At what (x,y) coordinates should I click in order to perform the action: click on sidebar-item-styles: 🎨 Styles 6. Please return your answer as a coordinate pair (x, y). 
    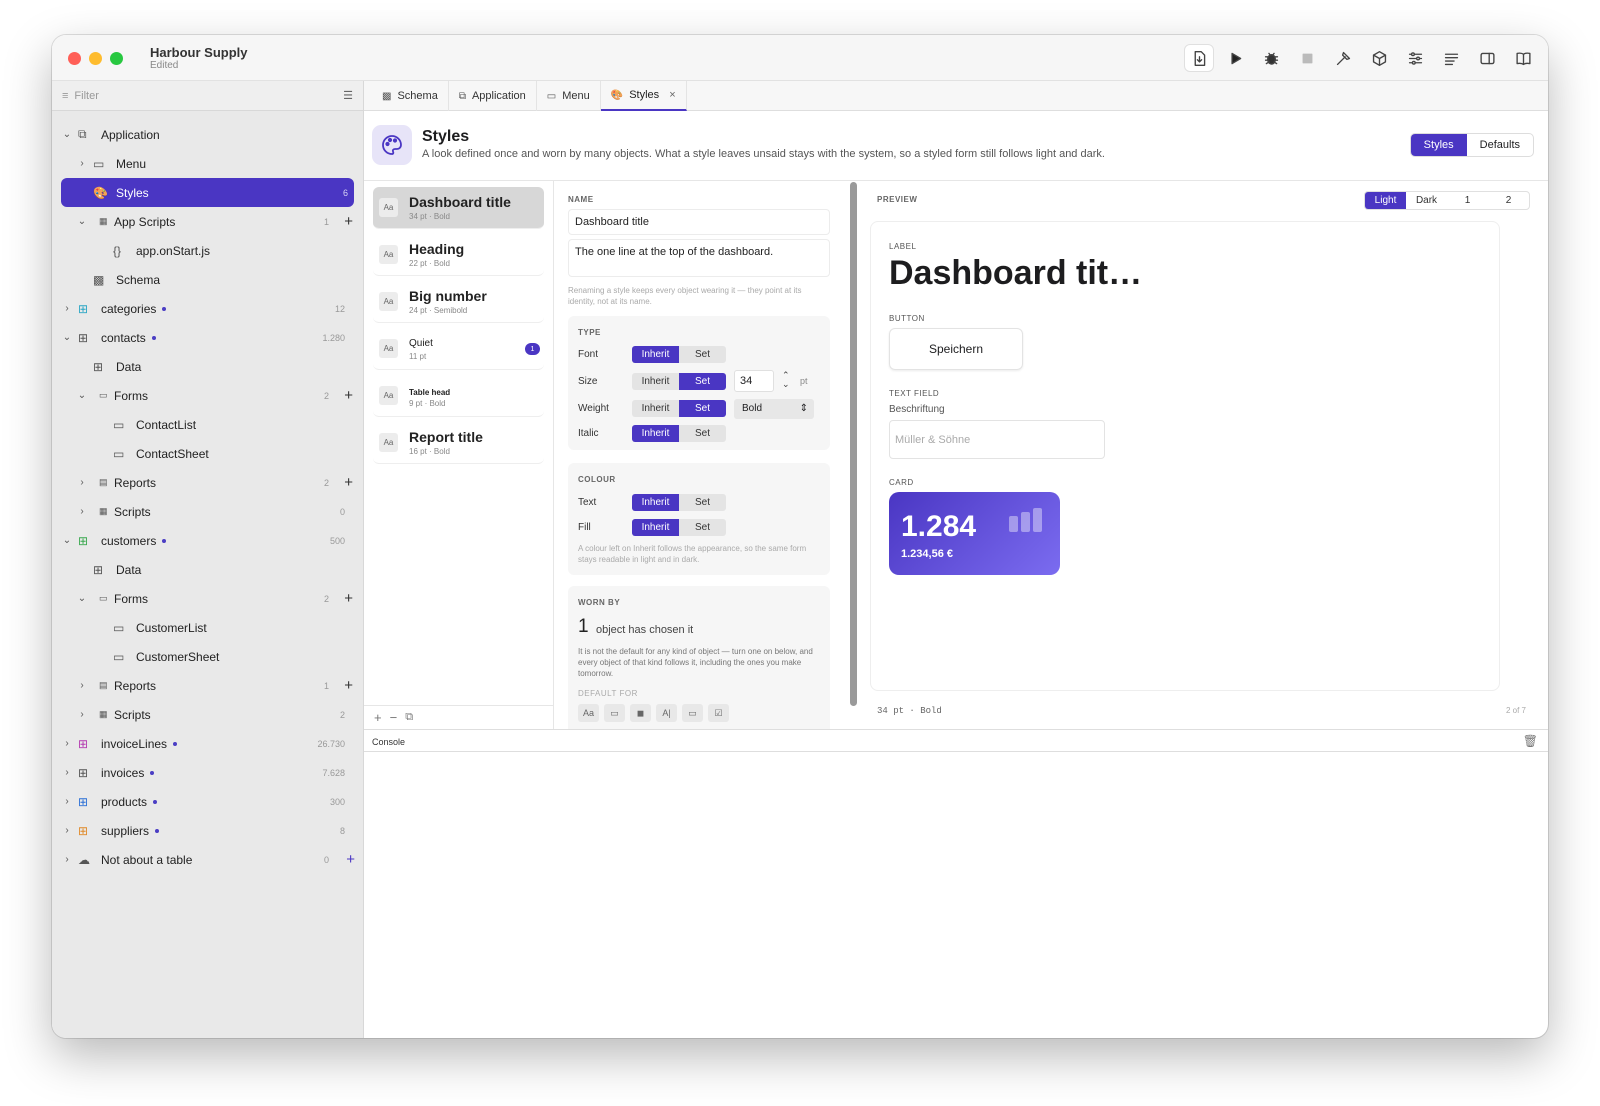
    Looking at the image, I should click on (207, 192).